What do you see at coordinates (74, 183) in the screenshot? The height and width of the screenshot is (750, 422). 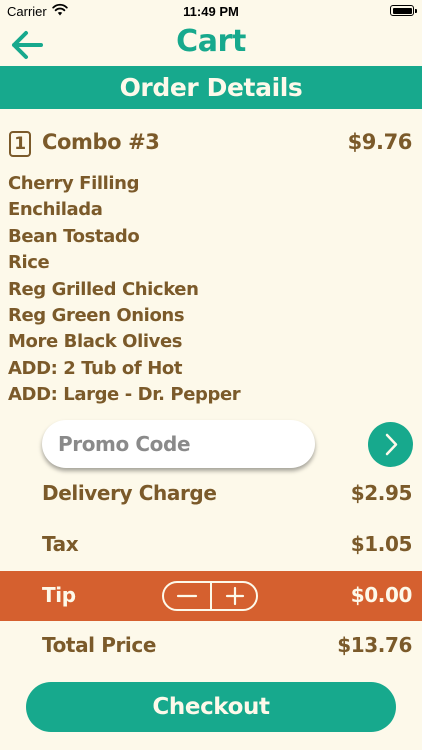 I see `list-item: Cherry Filling` at bounding box center [74, 183].